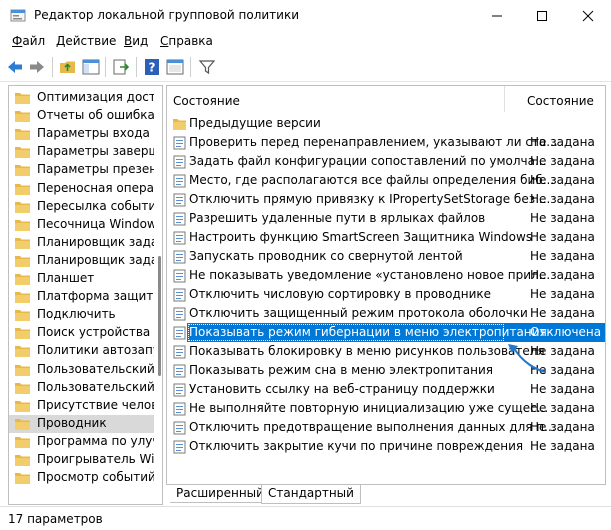 The width and height of the screenshot is (611, 530). I want to click on tree-item: Параметры презентации, so click(81, 170).